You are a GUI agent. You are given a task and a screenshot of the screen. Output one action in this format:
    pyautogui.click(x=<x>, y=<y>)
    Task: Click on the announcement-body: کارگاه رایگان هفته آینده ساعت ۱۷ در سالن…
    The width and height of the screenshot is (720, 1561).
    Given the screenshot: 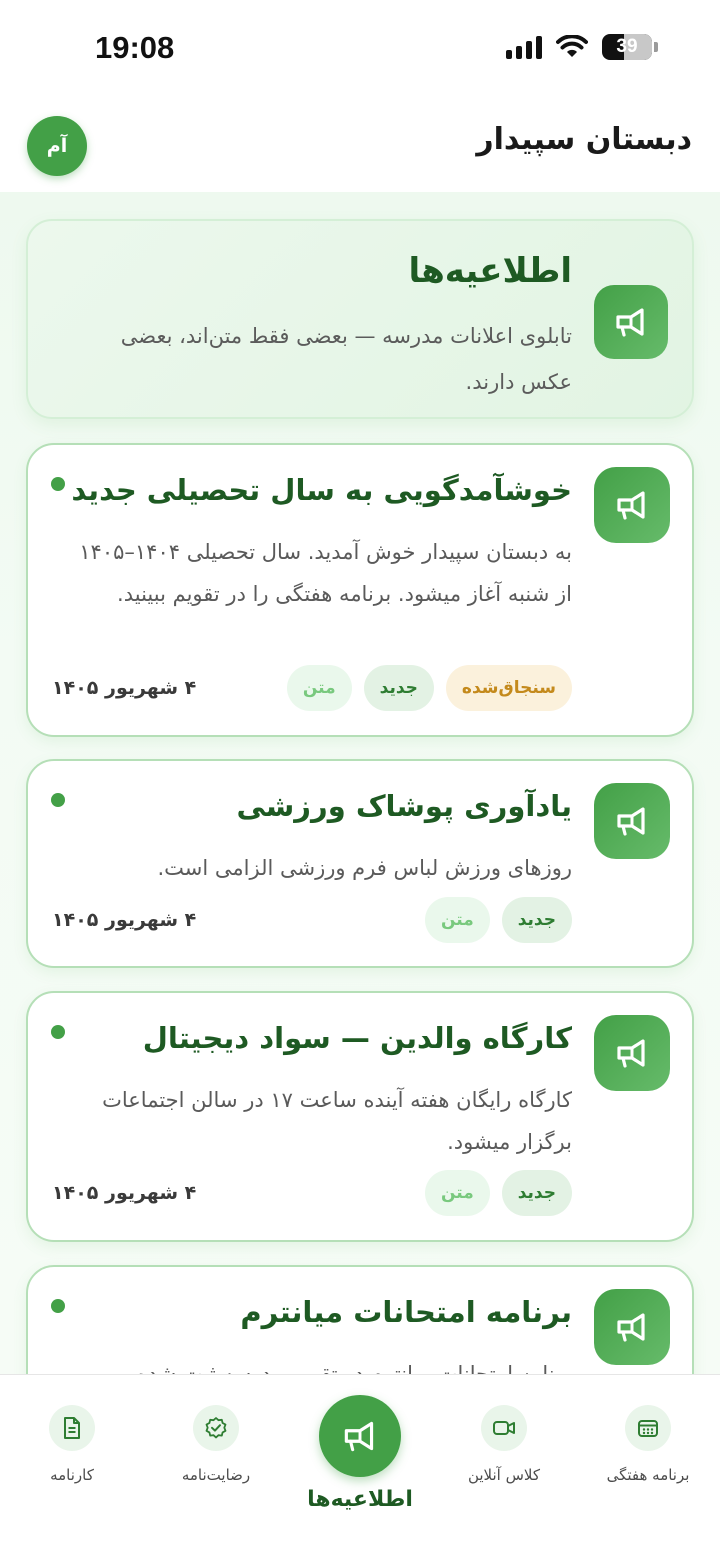 What is the action you would take?
    pyautogui.click(x=337, y=1121)
    